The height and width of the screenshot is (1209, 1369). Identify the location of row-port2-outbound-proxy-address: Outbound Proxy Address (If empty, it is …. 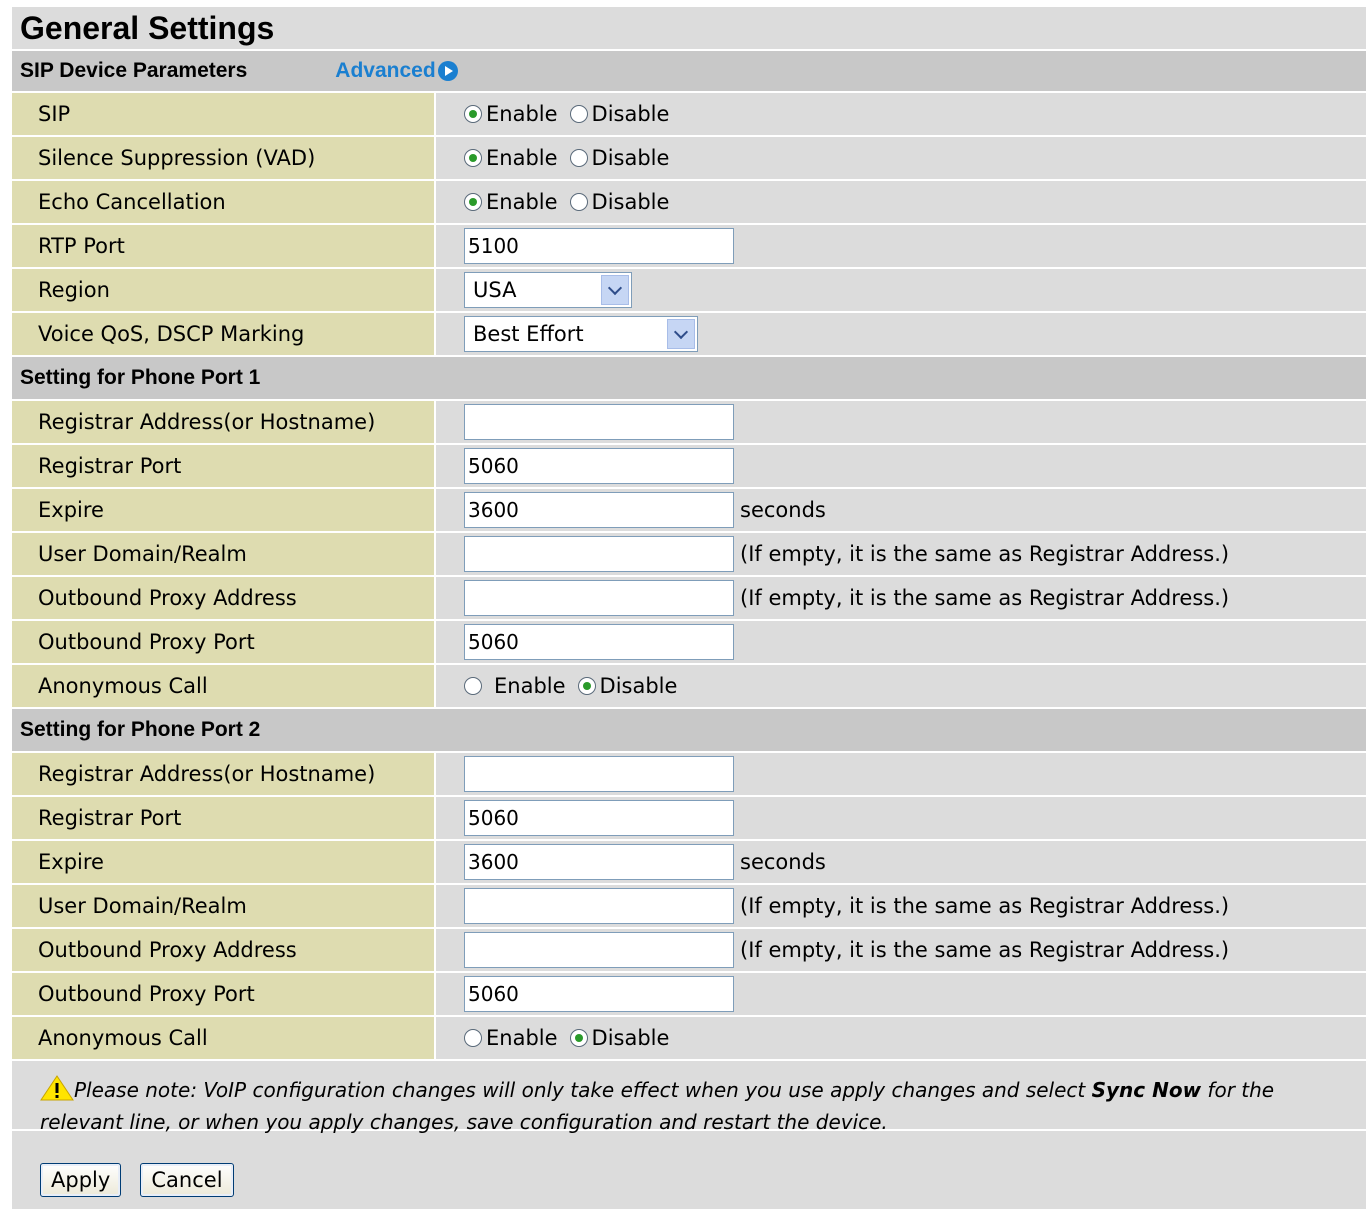
(689, 951).